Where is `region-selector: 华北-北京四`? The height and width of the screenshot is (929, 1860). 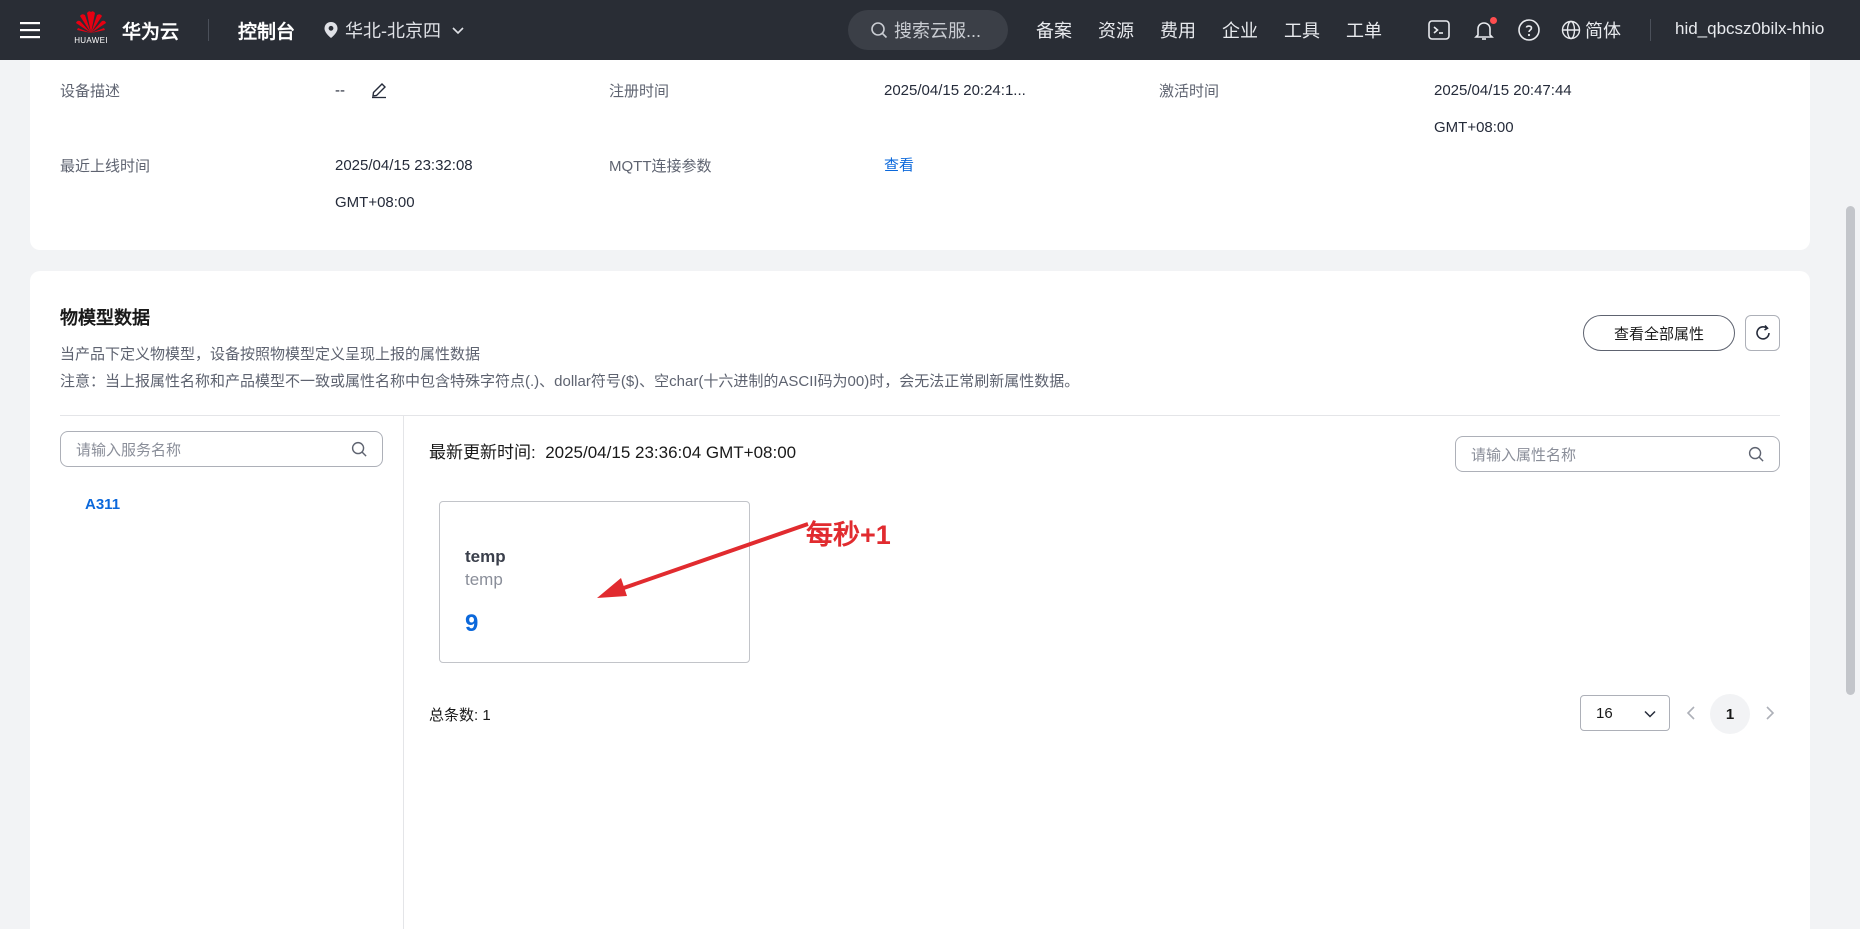 region-selector: 华北-北京四 is located at coordinates (397, 30).